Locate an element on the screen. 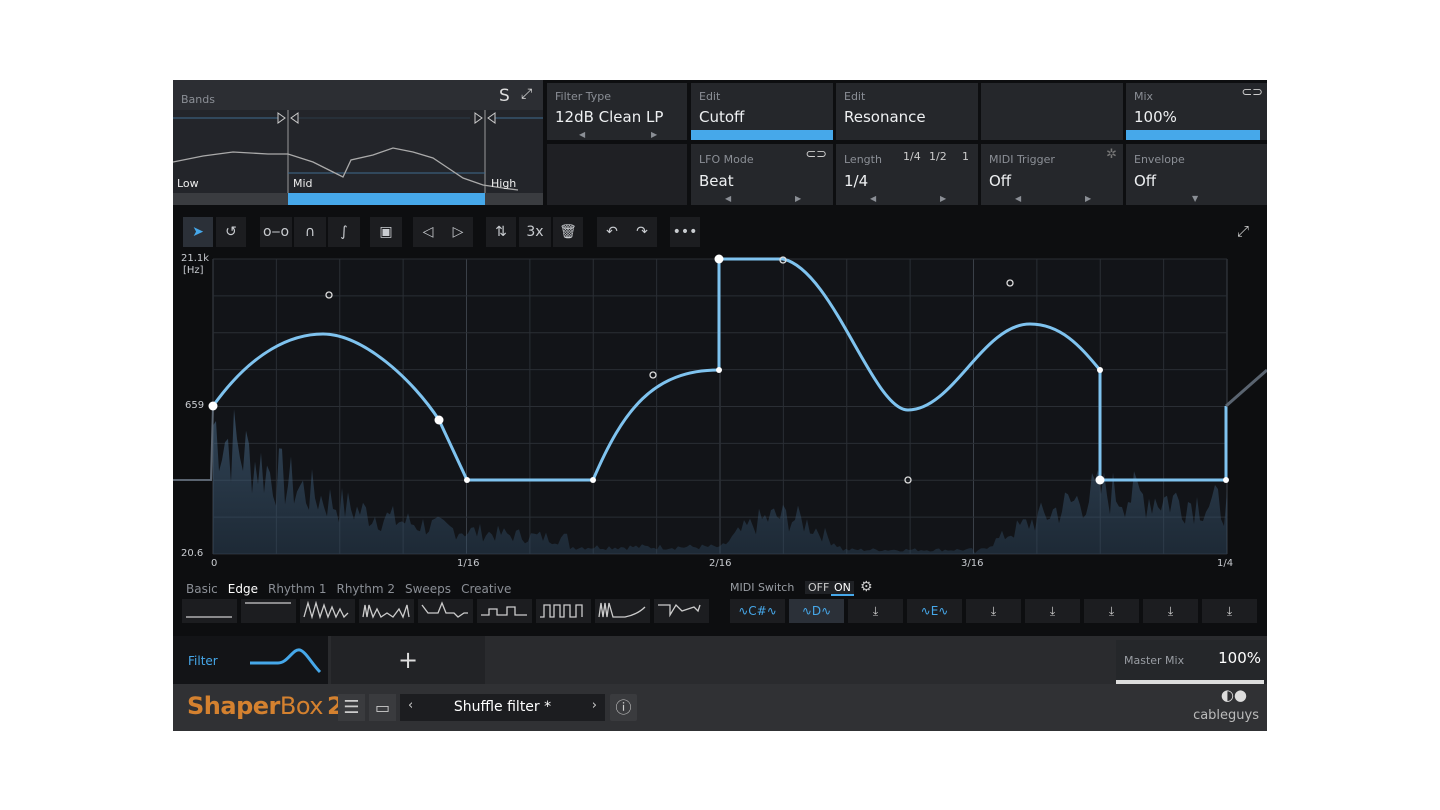 The width and height of the screenshot is (1440, 810). undo-icon: ↶ is located at coordinates (612, 232).